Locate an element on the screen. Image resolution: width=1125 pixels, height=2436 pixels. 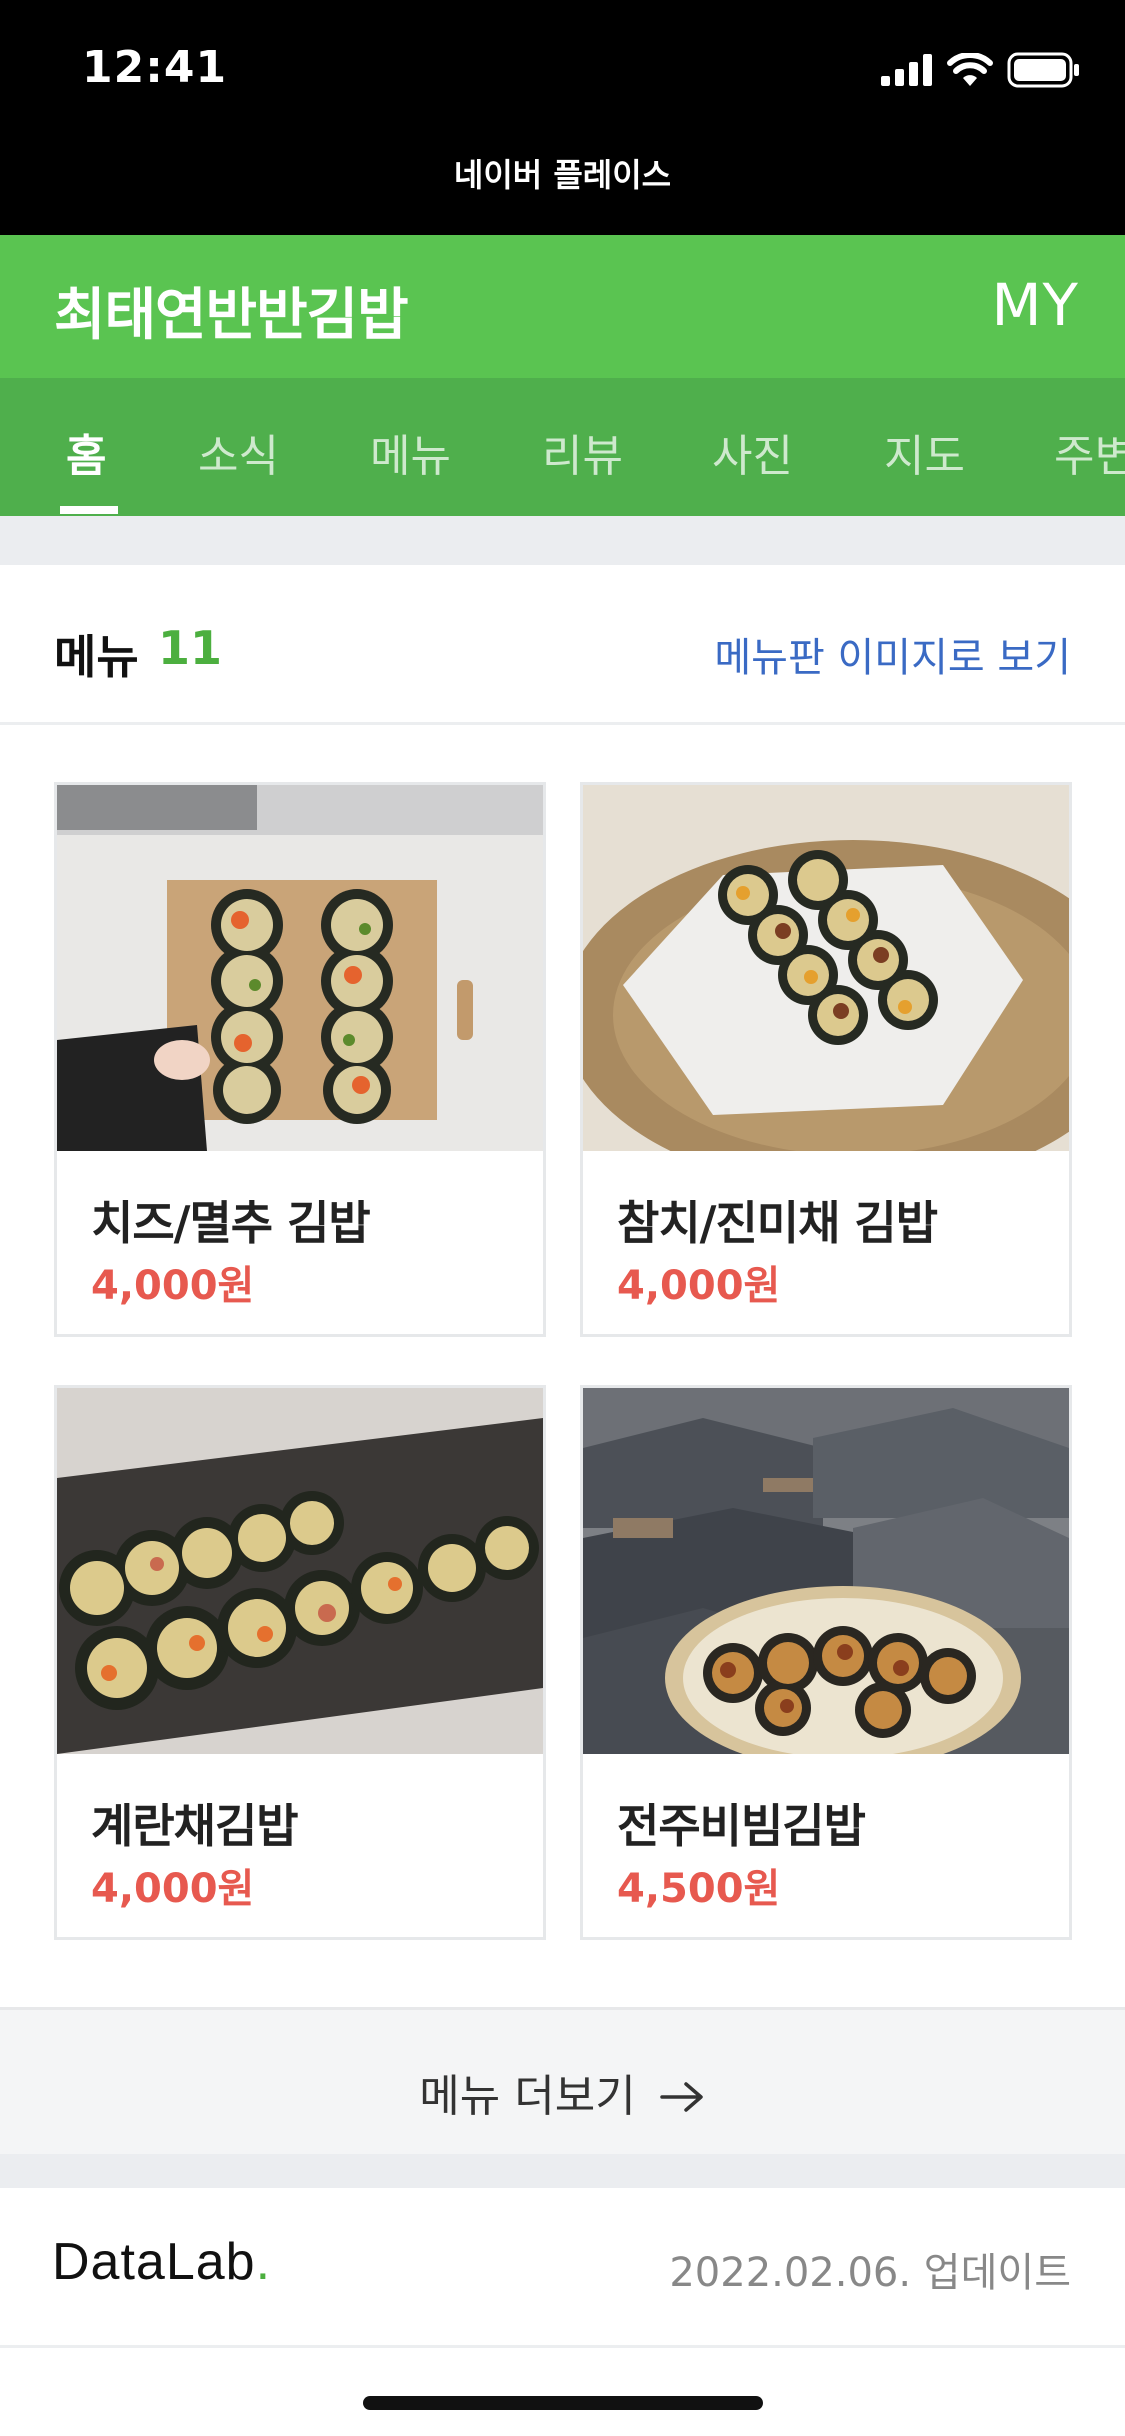
menu-item-card: 계란채김밥 4,000원 is located at coordinates (300, 1662).